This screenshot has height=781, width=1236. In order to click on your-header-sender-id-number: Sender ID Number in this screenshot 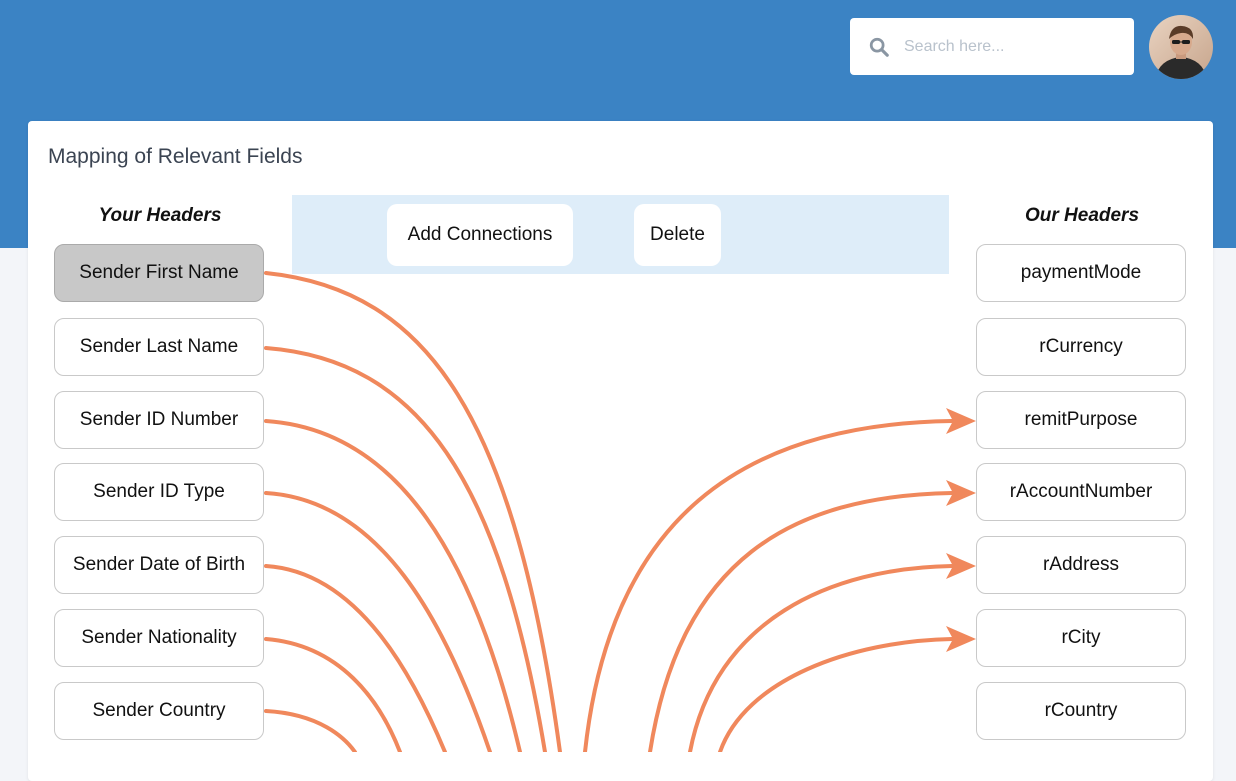, I will do `click(159, 420)`.